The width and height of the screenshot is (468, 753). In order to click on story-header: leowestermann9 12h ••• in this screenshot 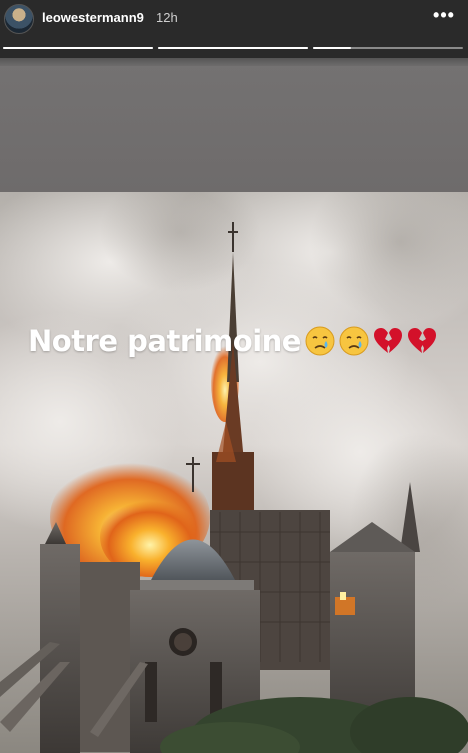, I will do `click(234, 29)`.